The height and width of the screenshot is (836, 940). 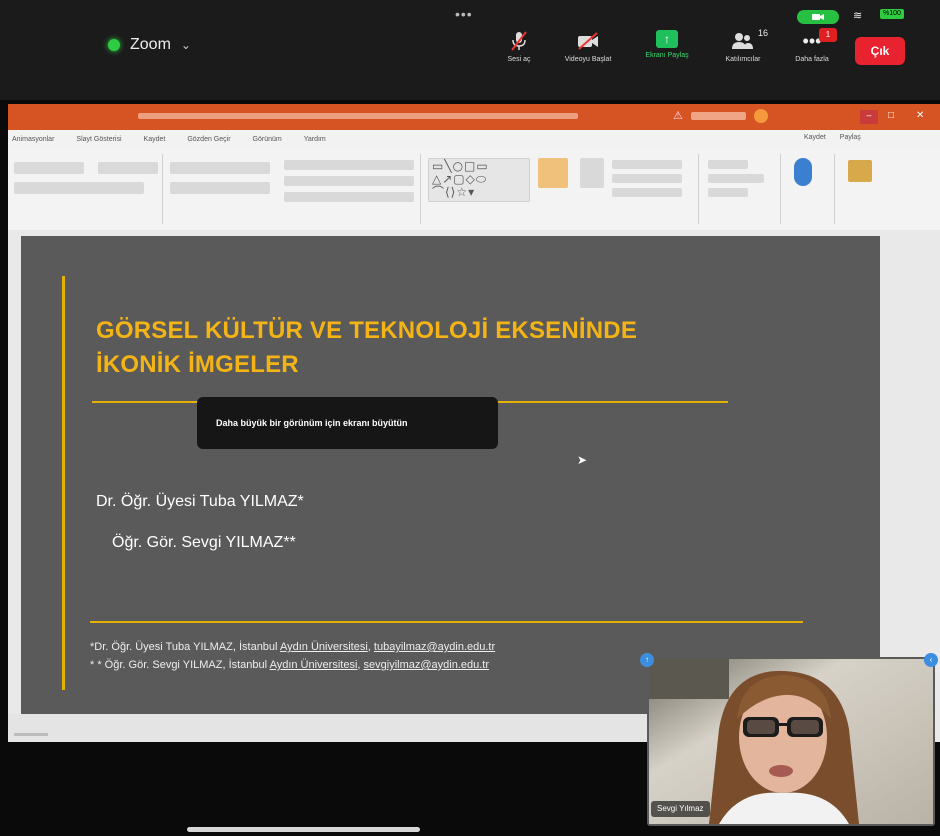 I want to click on mouse-cursor-icon: ➤, so click(x=582, y=460).